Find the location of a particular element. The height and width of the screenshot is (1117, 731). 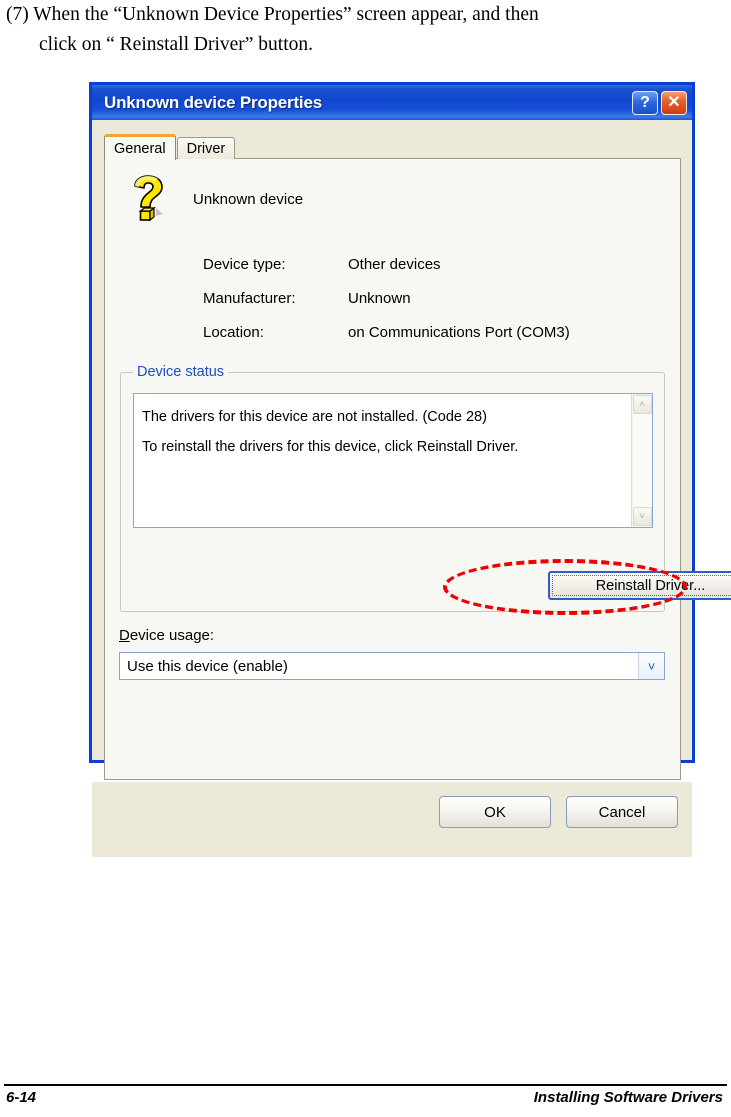

tab-driver: Driver is located at coordinates (206, 148).